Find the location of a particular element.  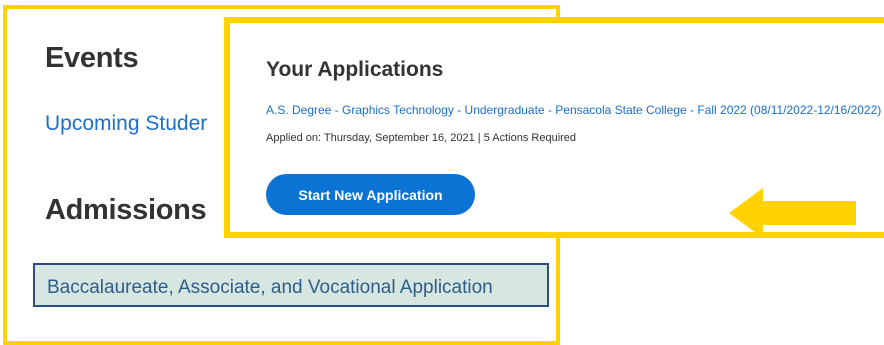

admissions-heading: Admissions is located at coordinates (126, 210).